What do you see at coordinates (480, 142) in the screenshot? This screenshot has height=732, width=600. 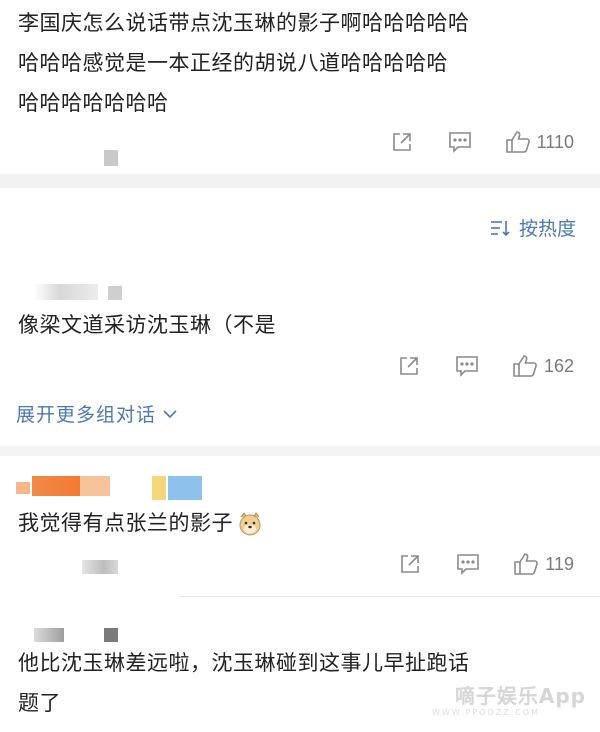 I see `comment-1-actions: 1110` at bounding box center [480, 142].